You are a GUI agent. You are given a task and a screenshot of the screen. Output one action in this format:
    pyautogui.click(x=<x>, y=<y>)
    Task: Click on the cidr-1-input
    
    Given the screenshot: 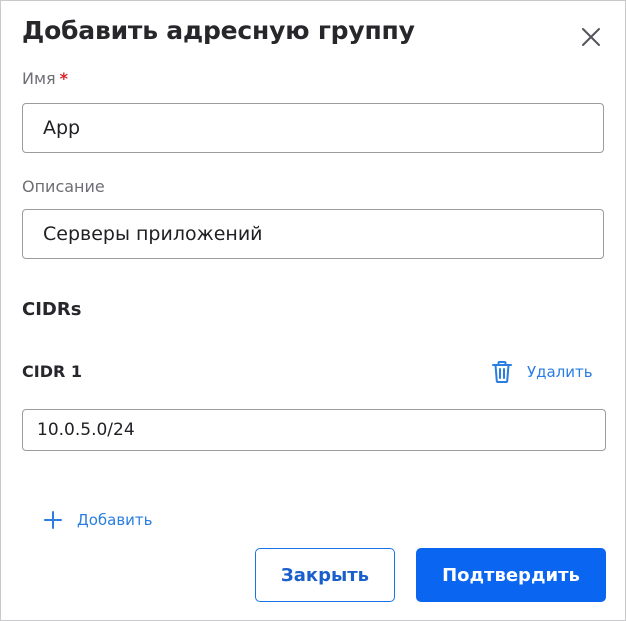 What is the action you would take?
    pyautogui.click(x=314, y=430)
    